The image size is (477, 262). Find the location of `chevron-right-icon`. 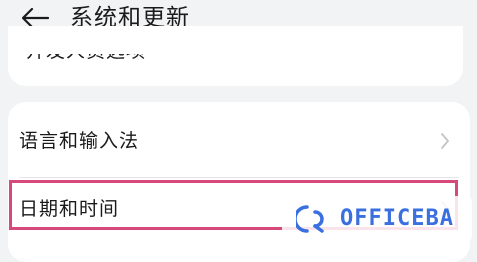

chevron-right-icon is located at coordinates (445, 141).